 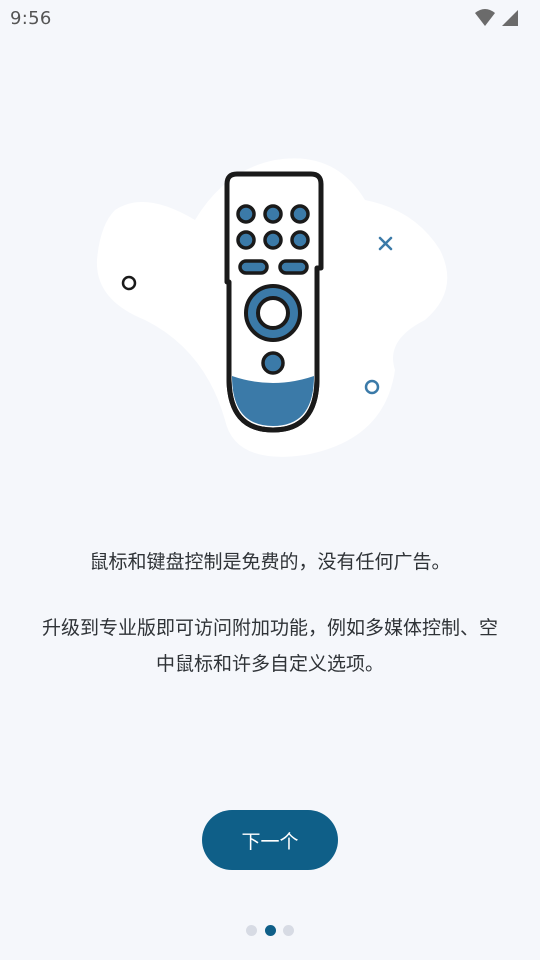 I want to click on page-indicator, so click(x=270, y=930).